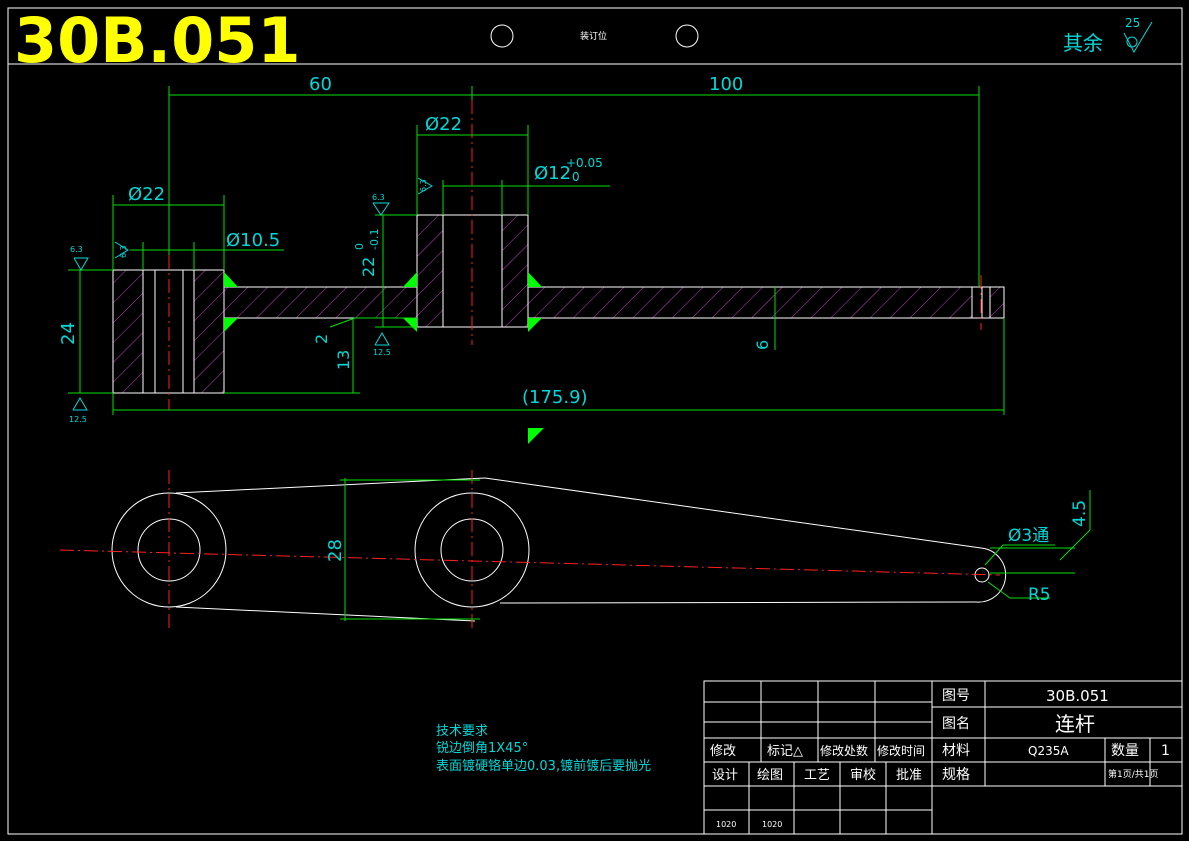 This screenshot has height=841, width=1189. I want to click on tech-line-2: 表面镀硬铬单边0.03,镀前镀后要抛光, so click(543, 766).